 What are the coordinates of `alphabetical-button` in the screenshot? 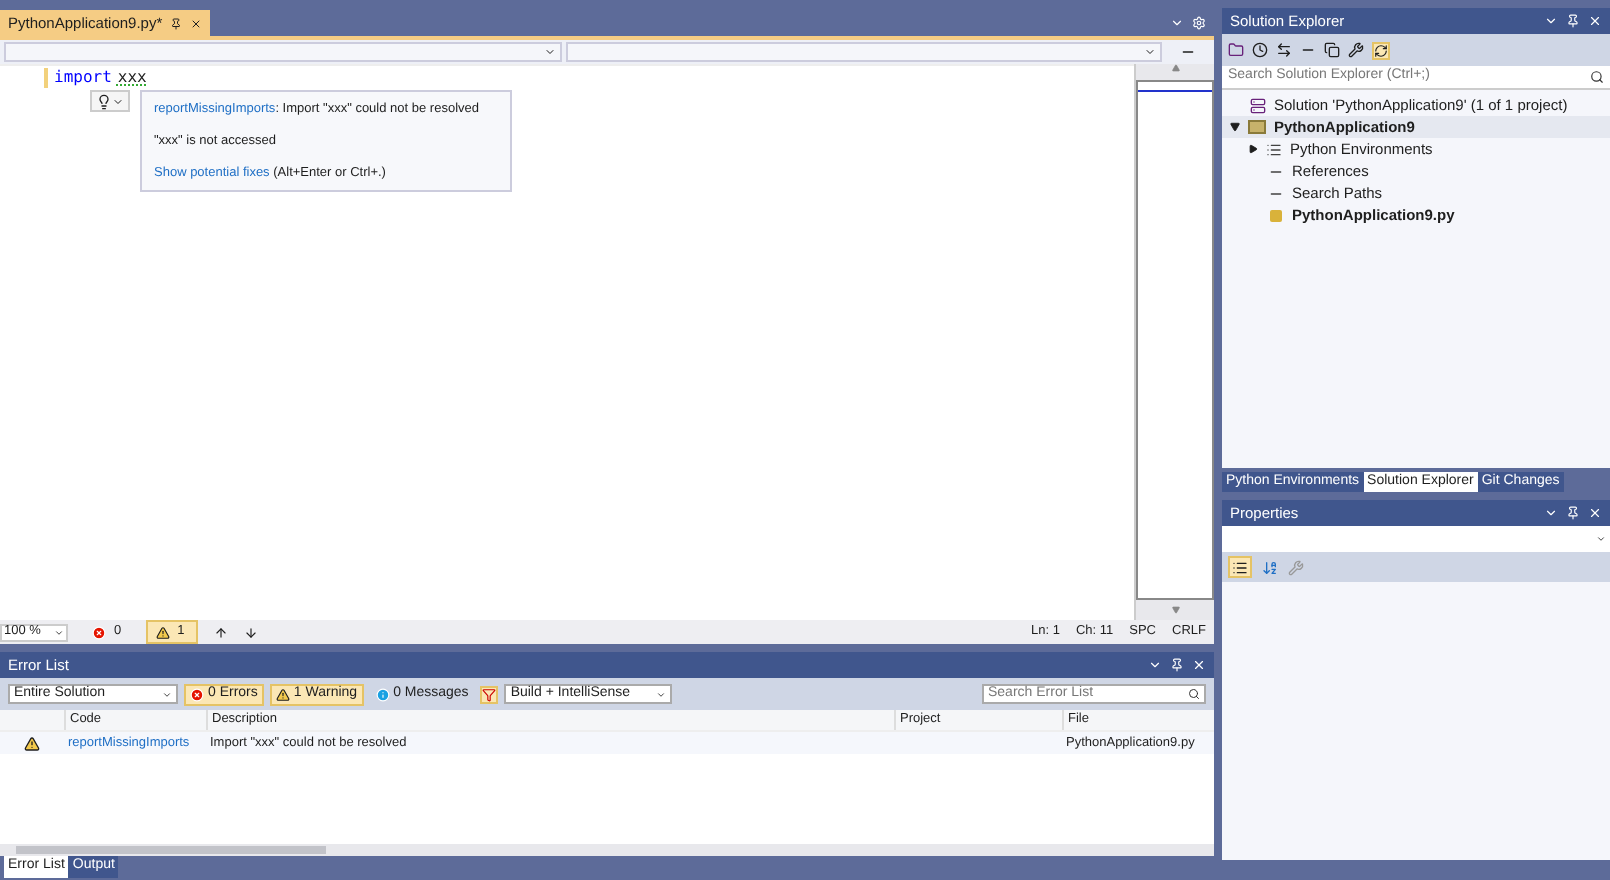 It's located at (1270, 567).